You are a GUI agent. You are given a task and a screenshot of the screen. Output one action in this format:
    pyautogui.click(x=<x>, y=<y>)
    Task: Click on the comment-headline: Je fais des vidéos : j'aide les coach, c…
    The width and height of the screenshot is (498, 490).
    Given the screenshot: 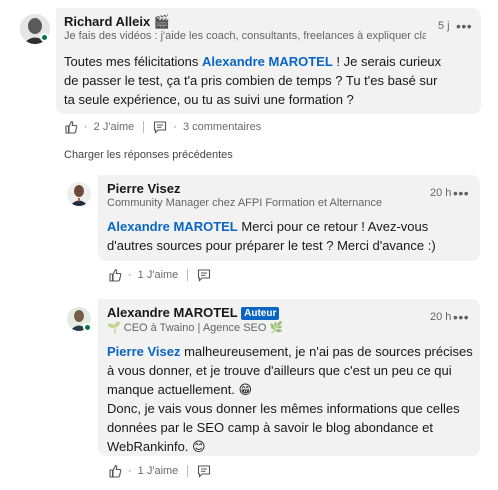 What is the action you would take?
    pyautogui.click(x=245, y=36)
    